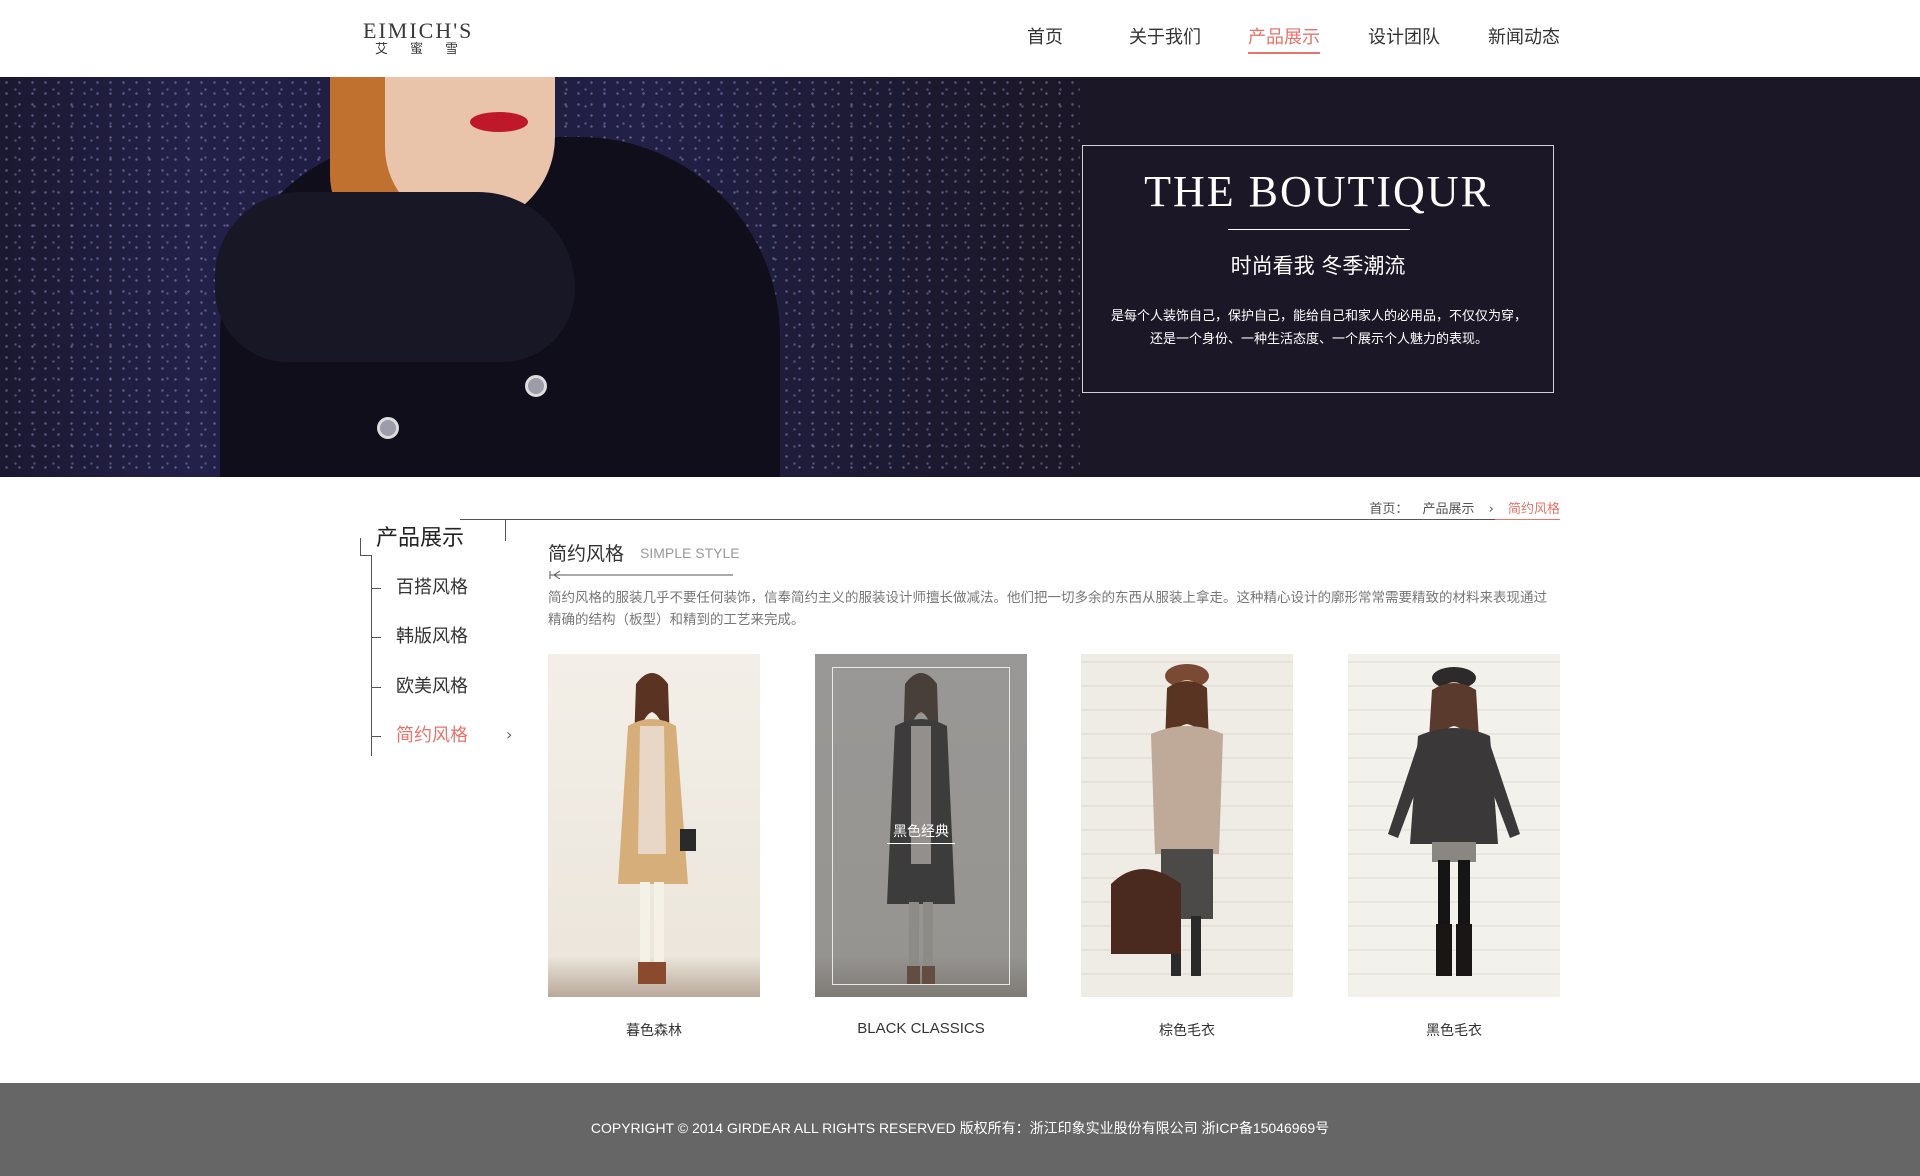 Image resolution: width=1920 pixels, height=1176 pixels. I want to click on nav-item-products: 产品展示, so click(1284, 40).